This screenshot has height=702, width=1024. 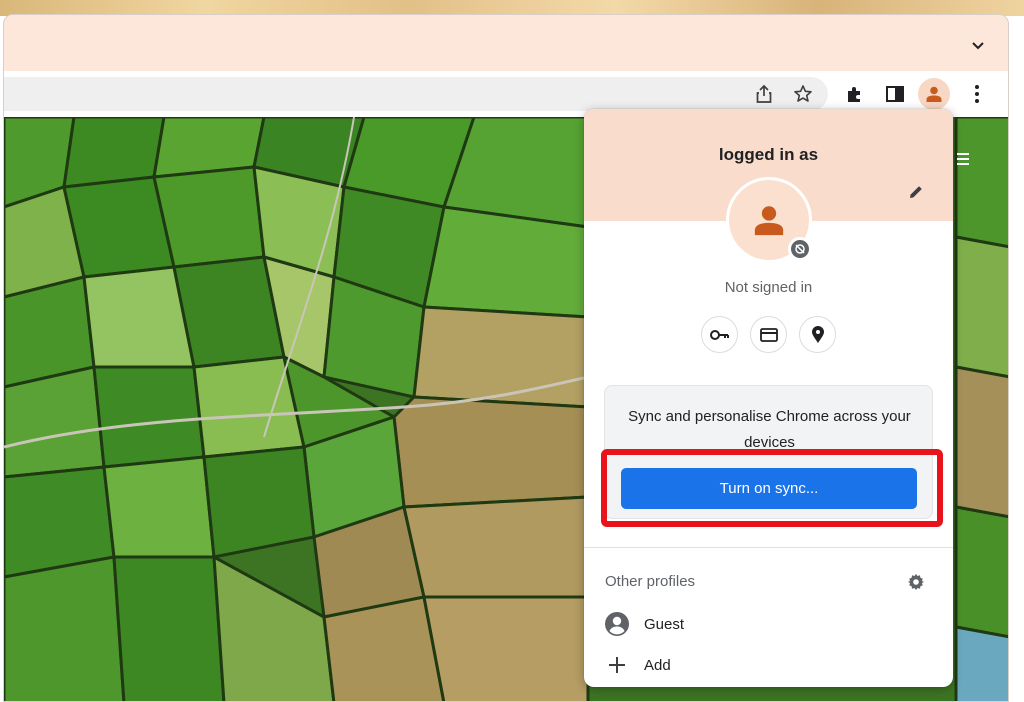 What do you see at coordinates (617, 624) in the screenshot?
I see `guest-avatar-icon` at bounding box center [617, 624].